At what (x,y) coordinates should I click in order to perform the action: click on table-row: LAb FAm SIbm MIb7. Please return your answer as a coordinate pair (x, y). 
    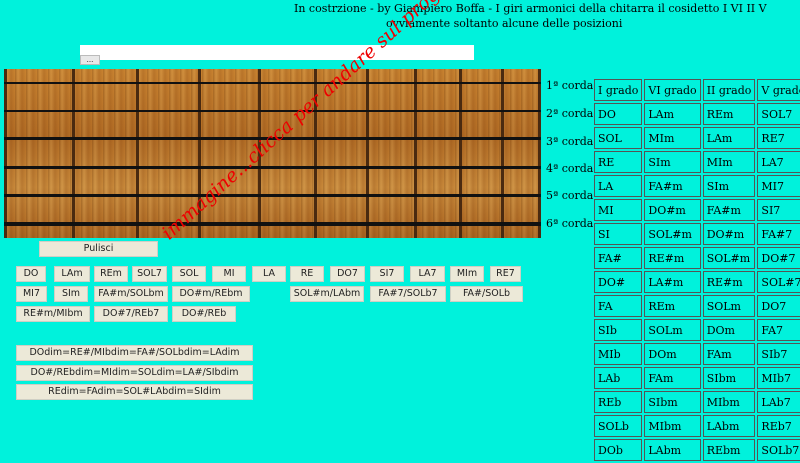
    Looking at the image, I should click on (697, 378).